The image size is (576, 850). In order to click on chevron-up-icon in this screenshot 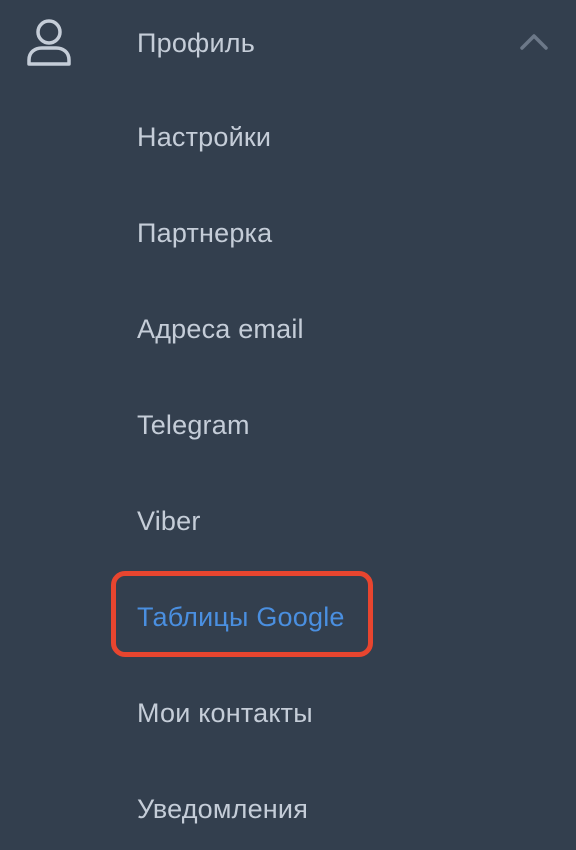, I will do `click(534, 41)`.